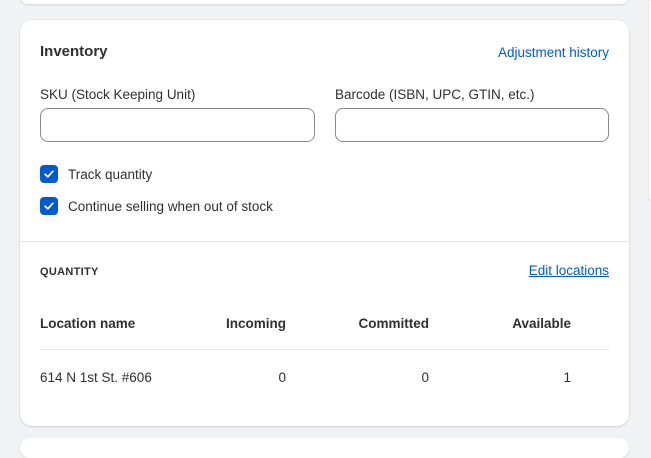 This screenshot has width=651, height=458. Describe the element at coordinates (118, 94) in the screenshot. I see `sku-label: SKU (Stock Keeping Unit)` at that location.